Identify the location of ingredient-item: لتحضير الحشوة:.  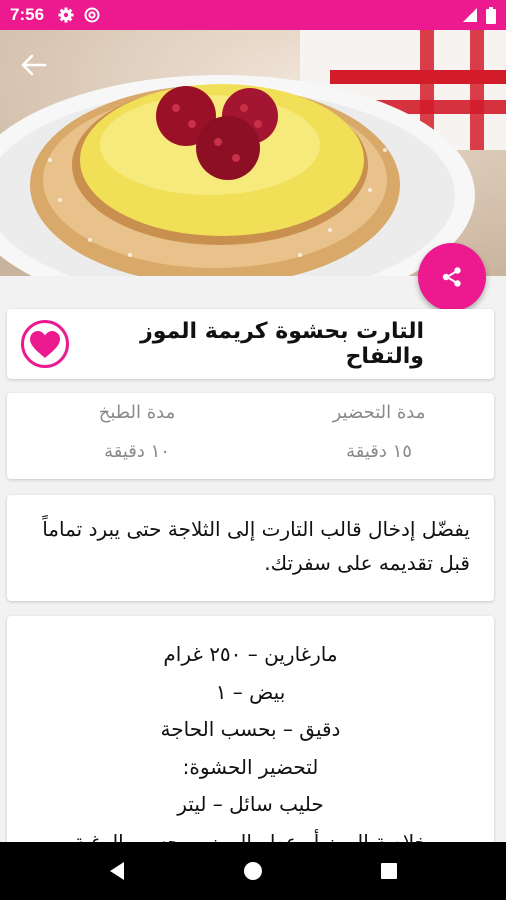
(250, 766).